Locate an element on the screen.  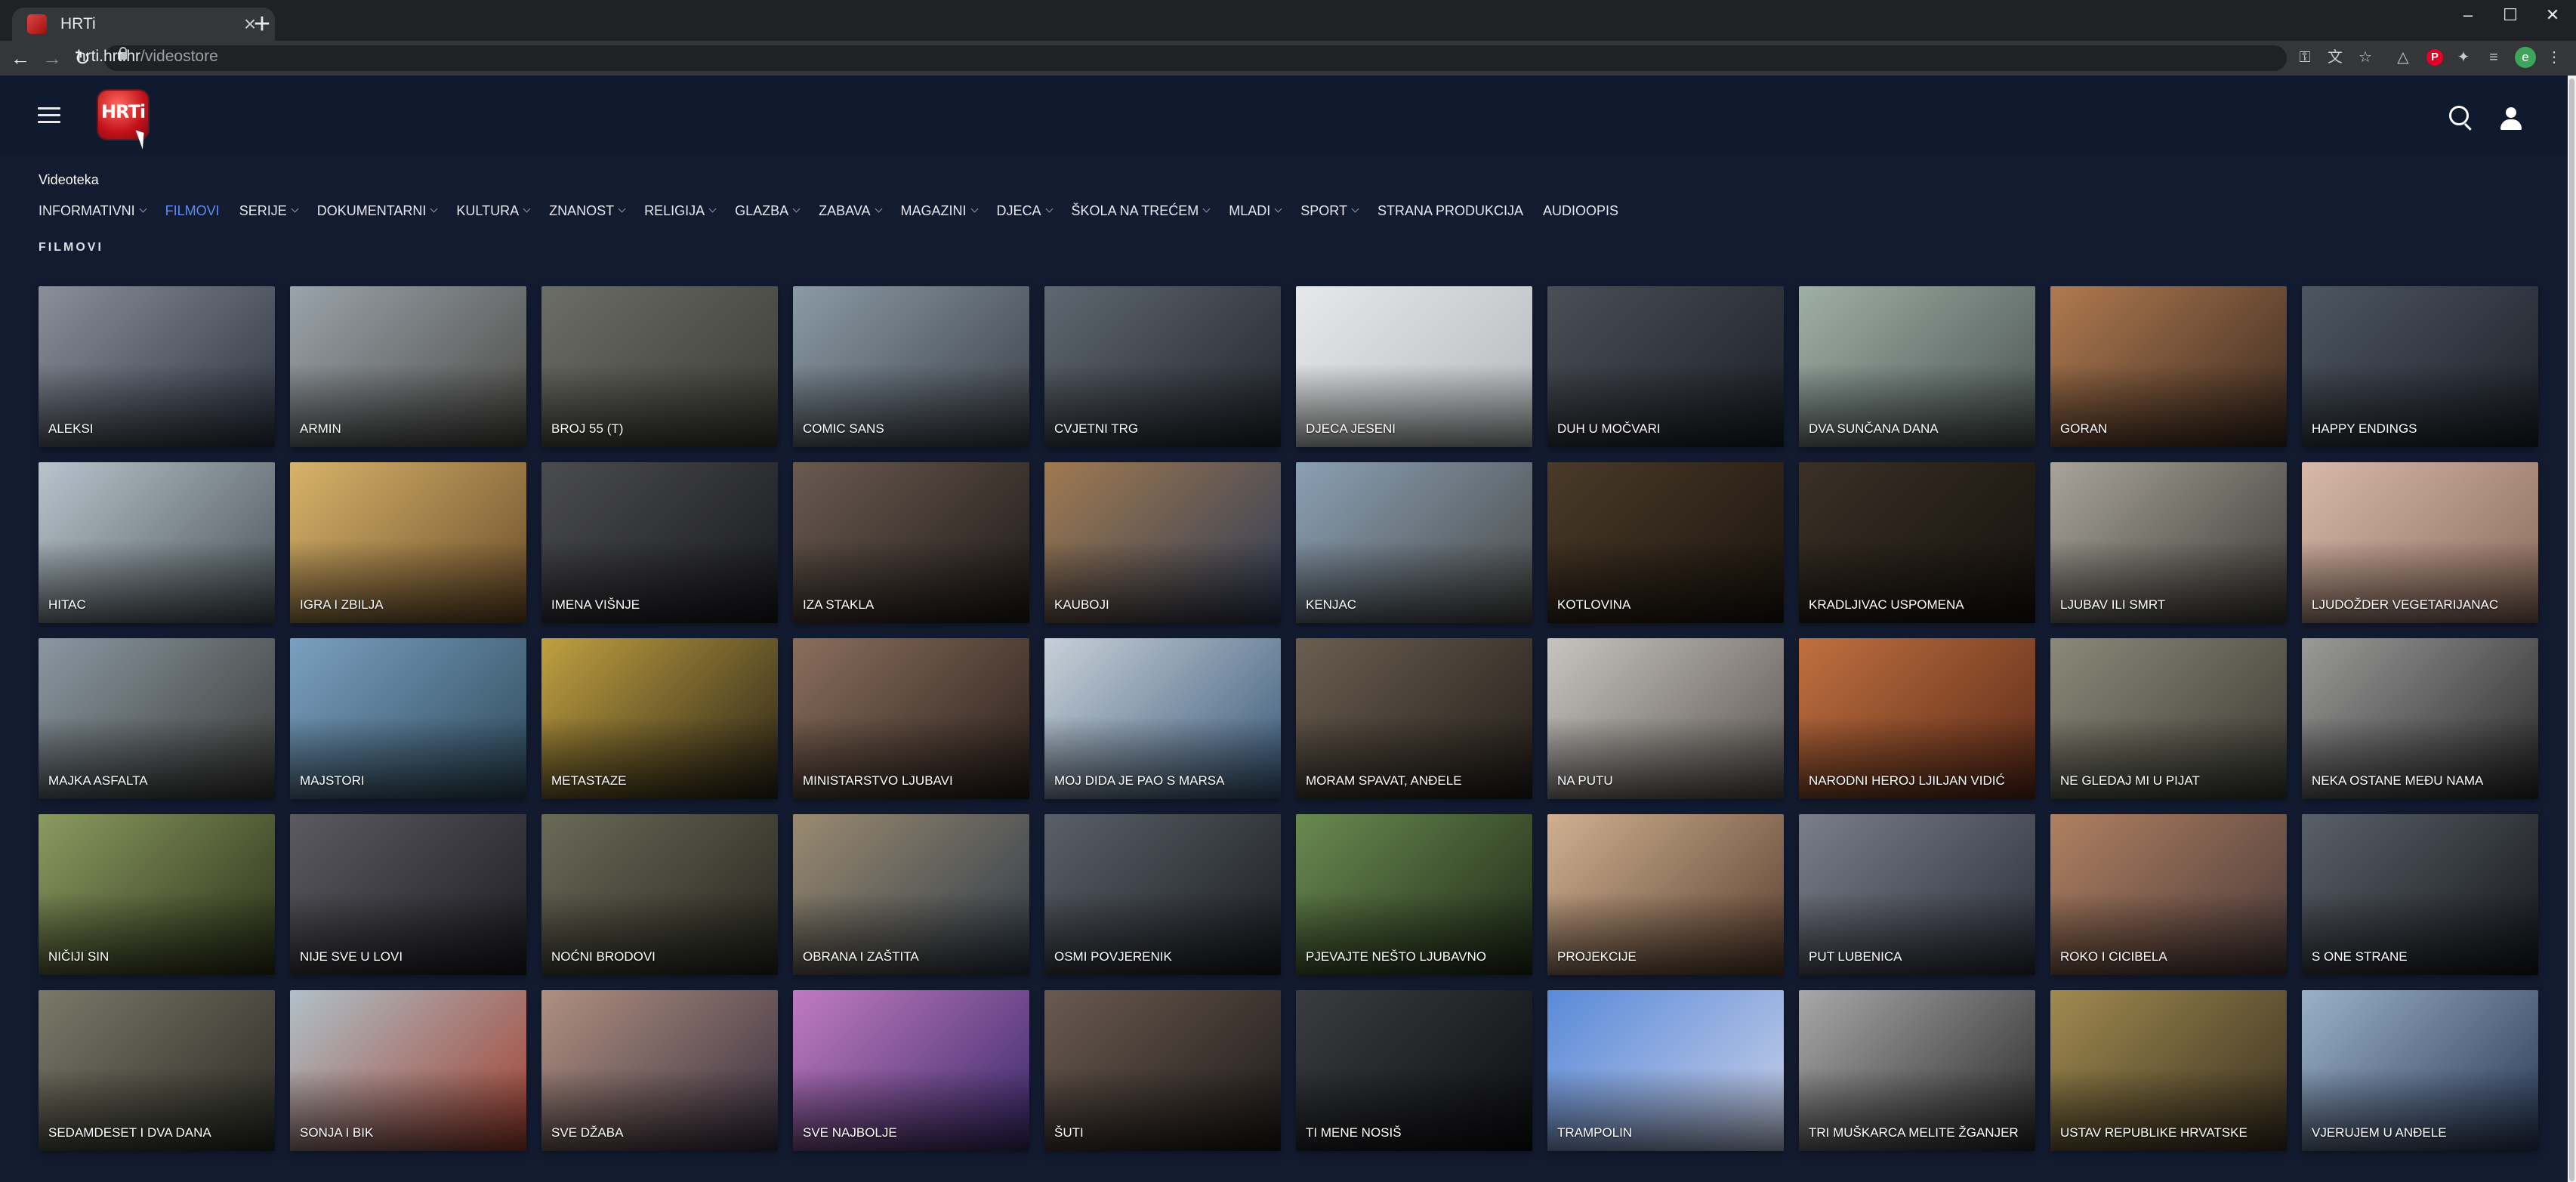
movie-card: NIJE SVE U LOVI is located at coordinates (408, 894).